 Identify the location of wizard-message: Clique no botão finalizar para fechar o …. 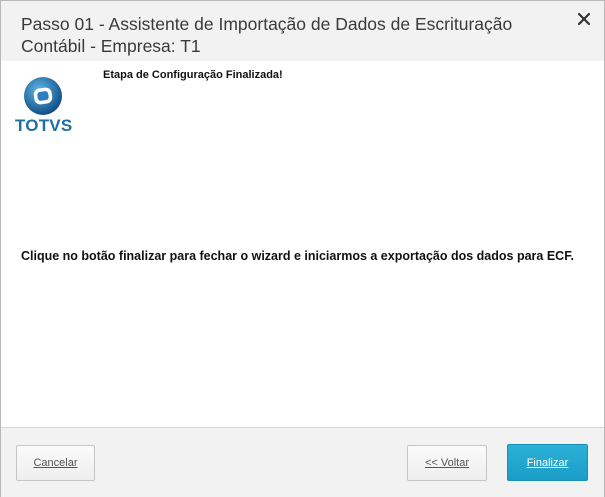
(297, 256).